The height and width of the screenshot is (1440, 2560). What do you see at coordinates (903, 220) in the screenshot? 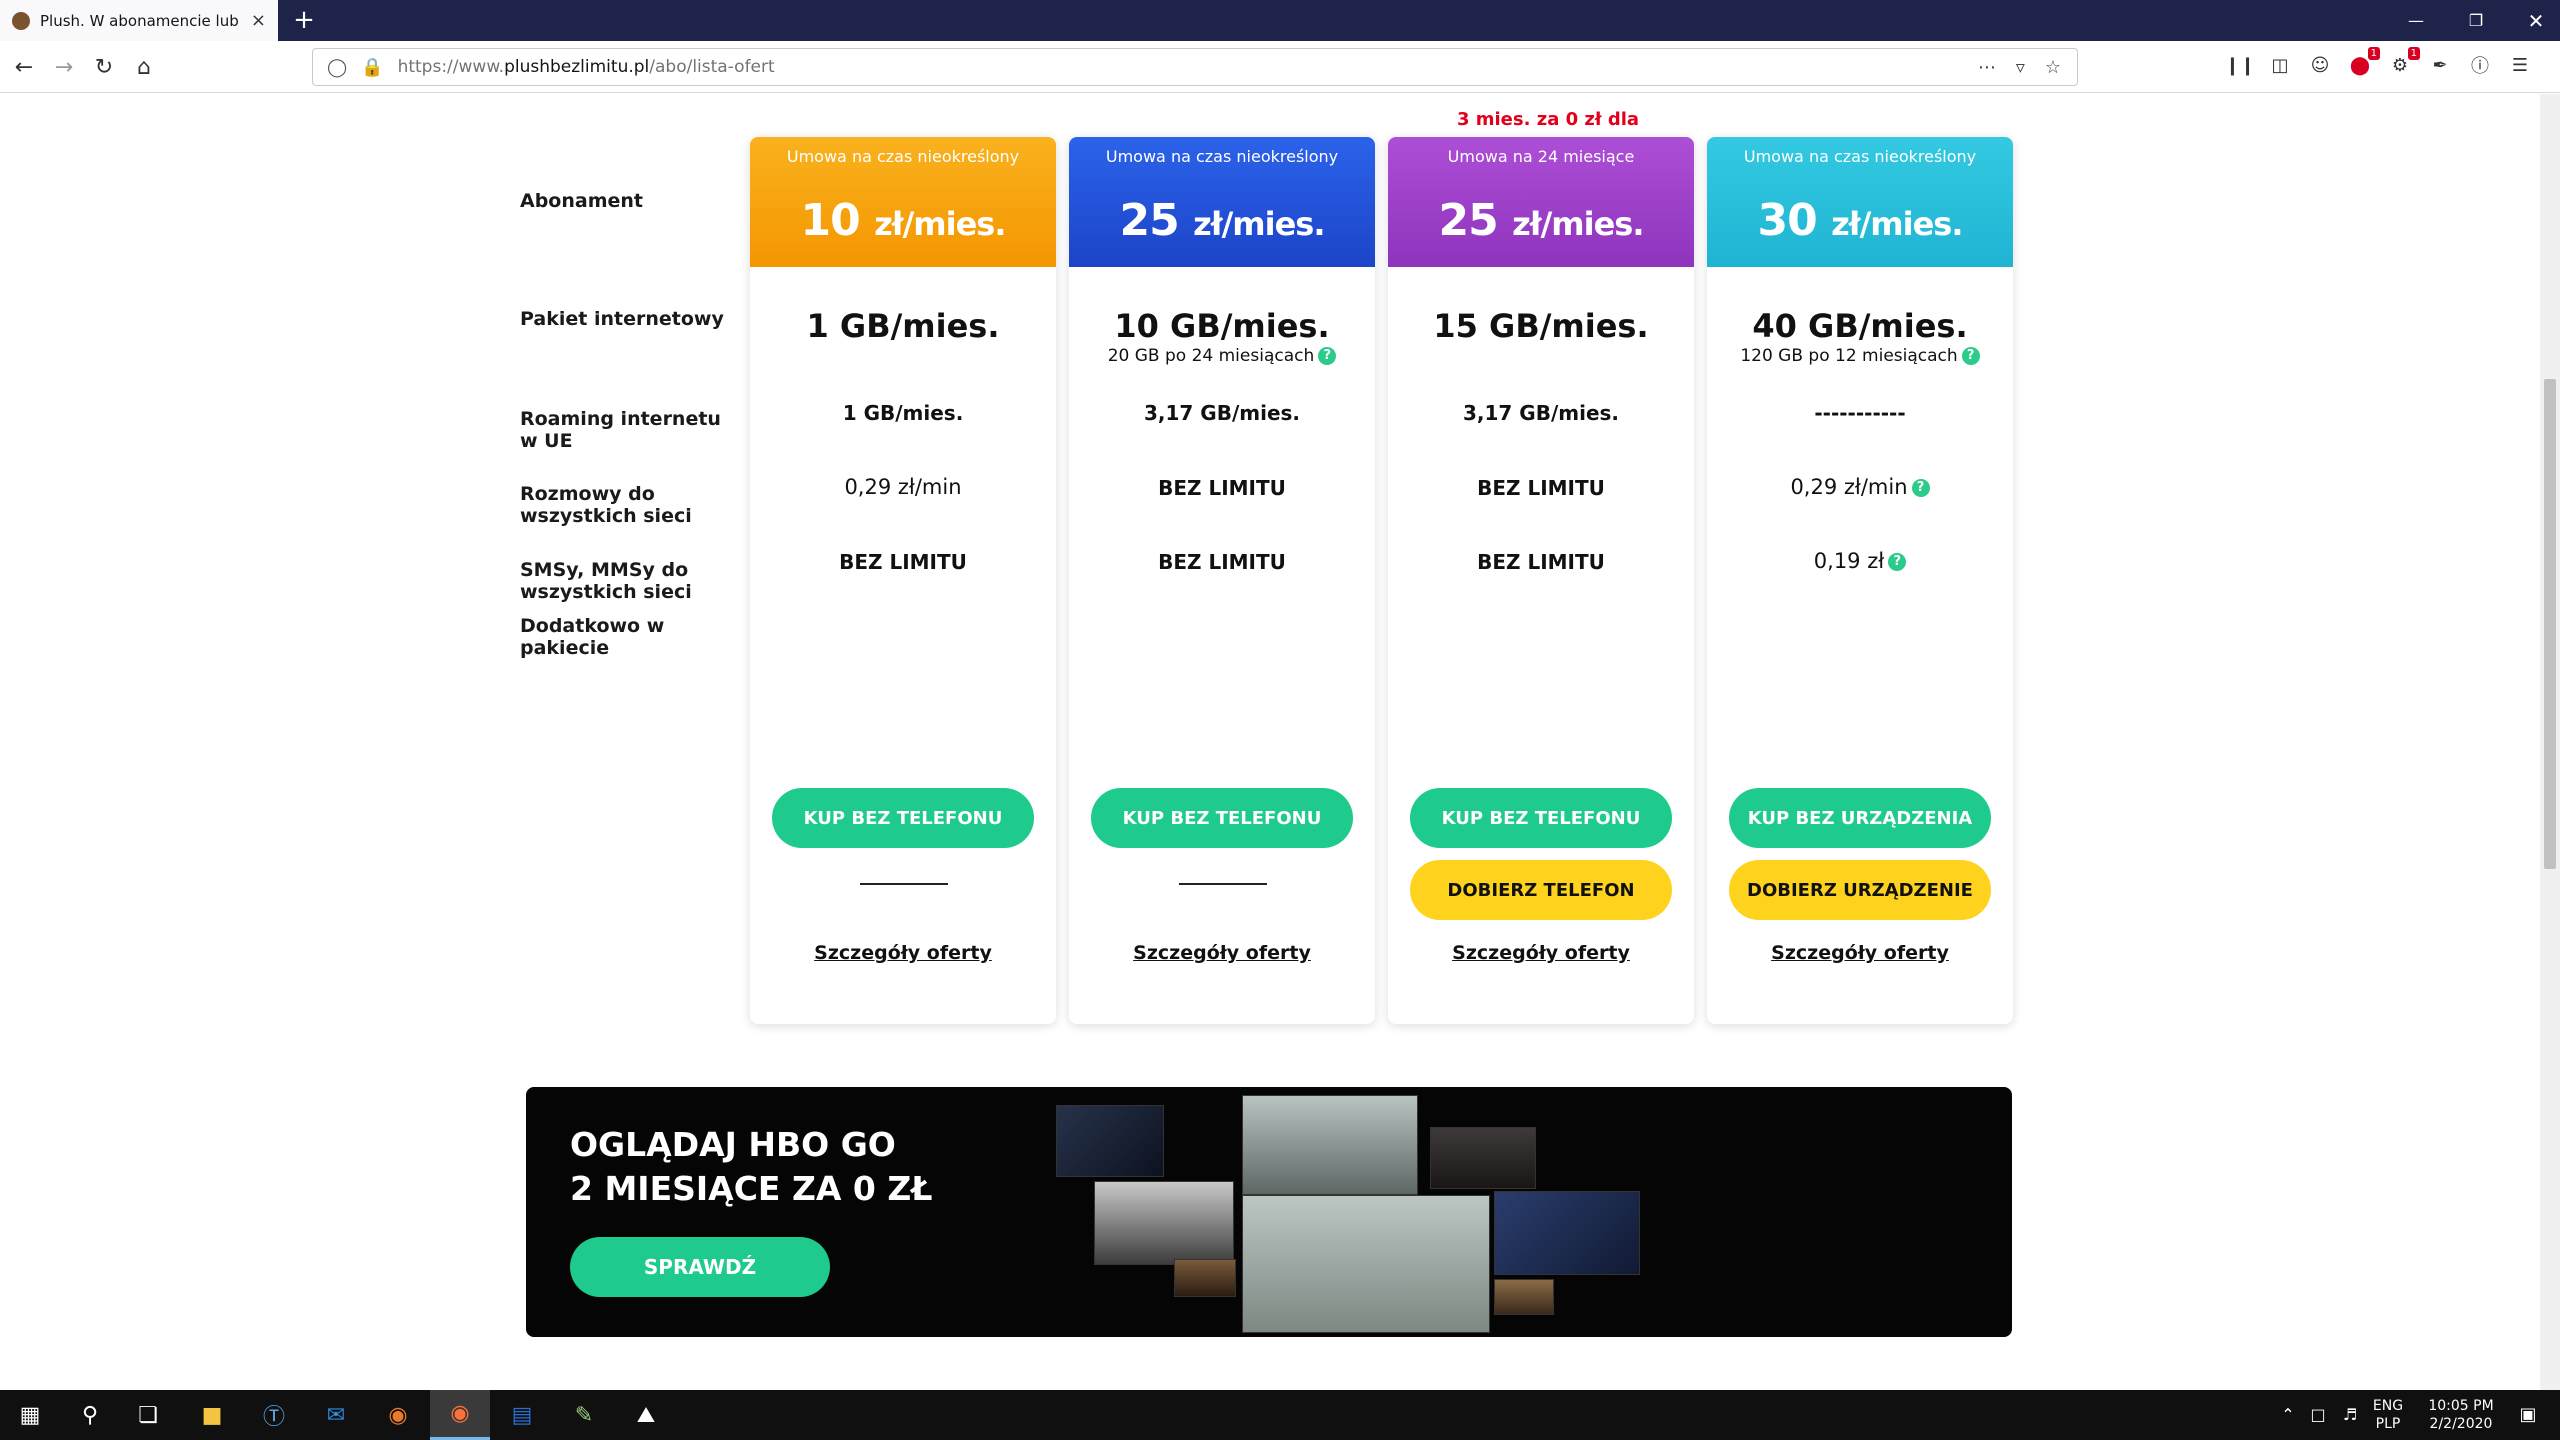
I see `plan-price: 10 zł/mies.` at bounding box center [903, 220].